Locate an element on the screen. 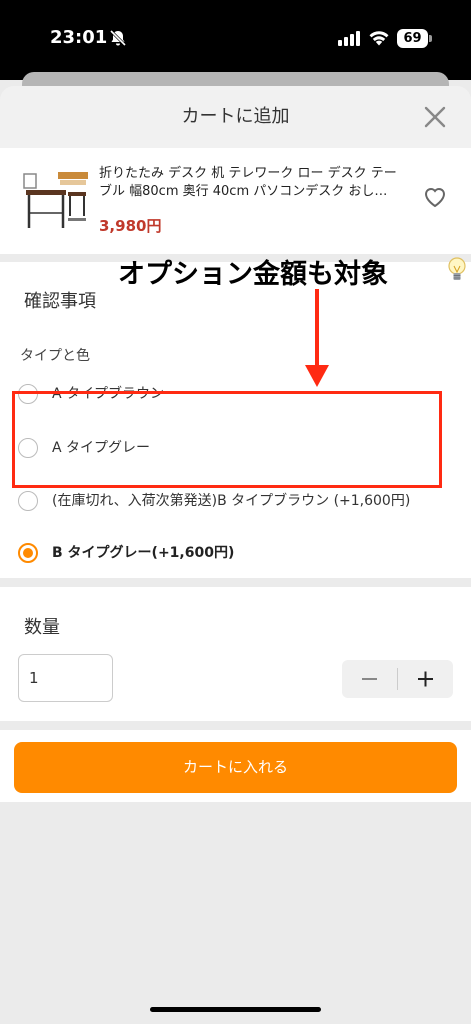 The image size is (471, 1024). option-label: タイプと色 is located at coordinates (55, 356).